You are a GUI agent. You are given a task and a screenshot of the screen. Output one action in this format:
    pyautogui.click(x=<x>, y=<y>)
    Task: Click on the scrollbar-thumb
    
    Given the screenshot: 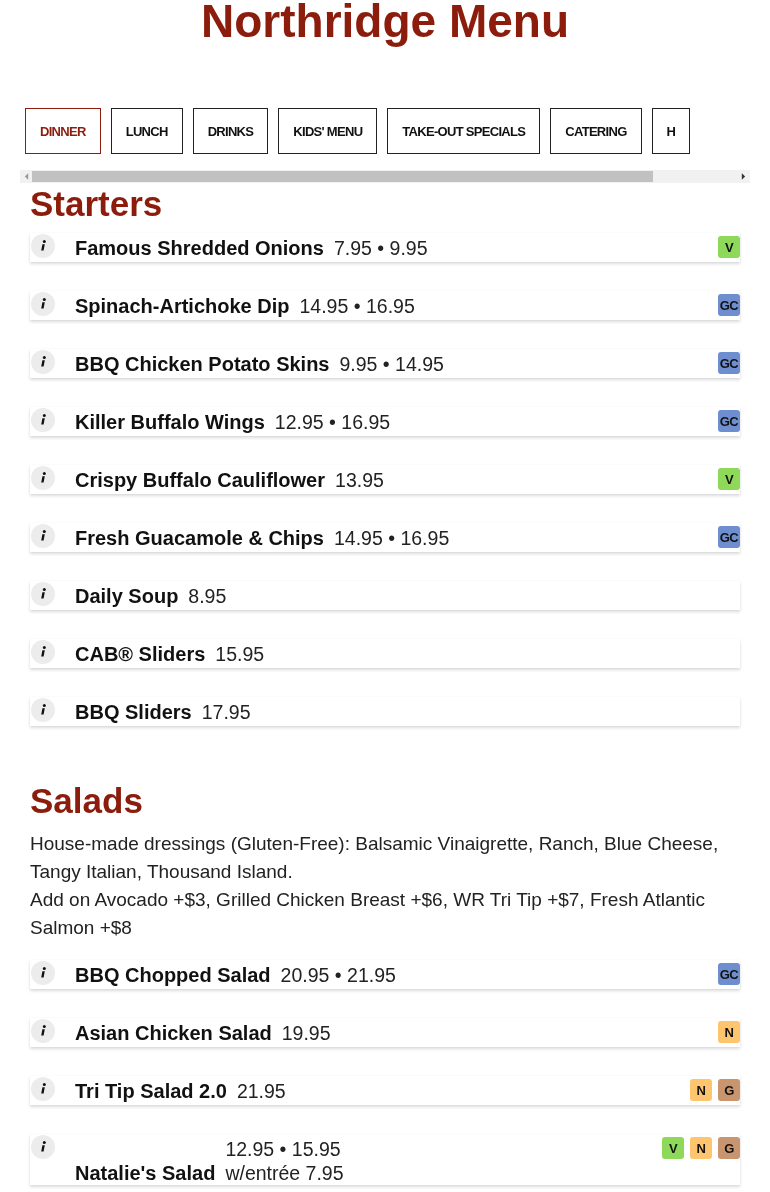 What is the action you would take?
    pyautogui.click(x=343, y=176)
    